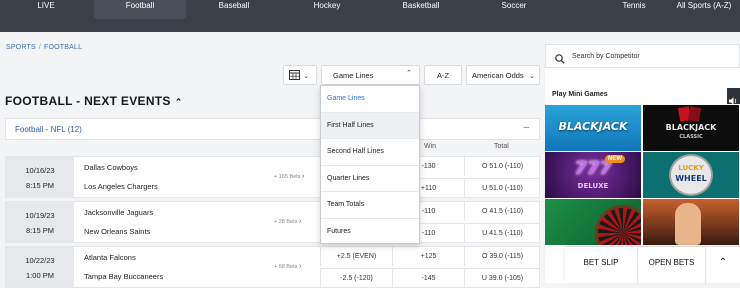  I want to click on event-datetime: 10/19/23 8:15 PM, so click(40, 222).